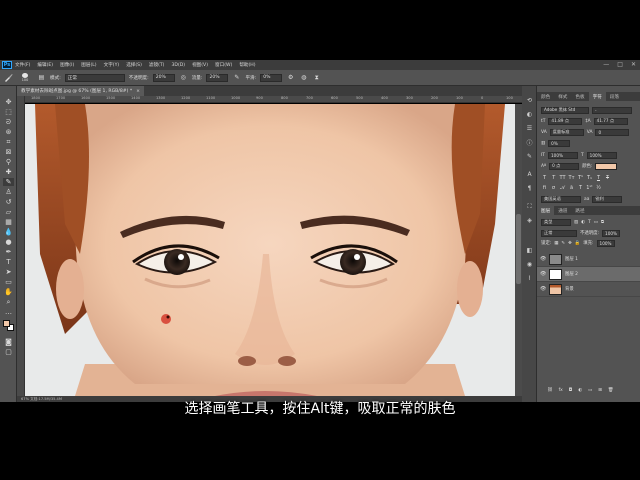 The width and height of the screenshot is (640, 480). What do you see at coordinates (8, 192) in the screenshot?
I see `clone-stamp-tool-icon: ♙` at bounding box center [8, 192].